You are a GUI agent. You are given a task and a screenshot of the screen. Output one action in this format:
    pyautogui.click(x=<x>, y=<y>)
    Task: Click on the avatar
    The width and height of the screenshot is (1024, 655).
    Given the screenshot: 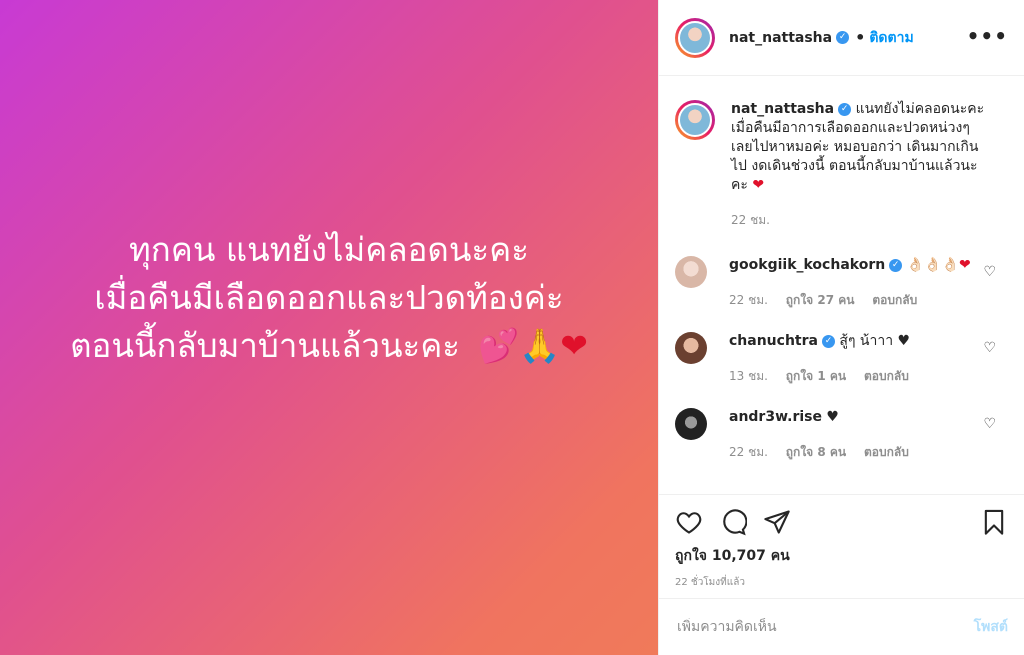 What is the action you would take?
    pyautogui.click(x=695, y=37)
    